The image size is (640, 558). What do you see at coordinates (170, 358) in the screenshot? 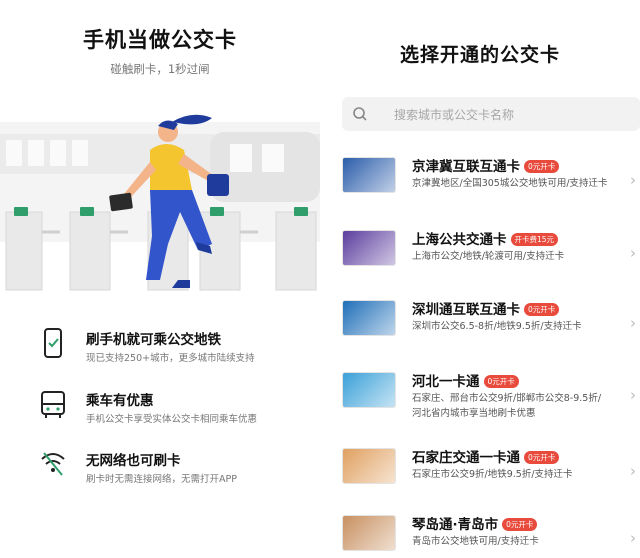
I see `feature-desc: 现已支持250+城市，更多城市陆续支持` at bounding box center [170, 358].